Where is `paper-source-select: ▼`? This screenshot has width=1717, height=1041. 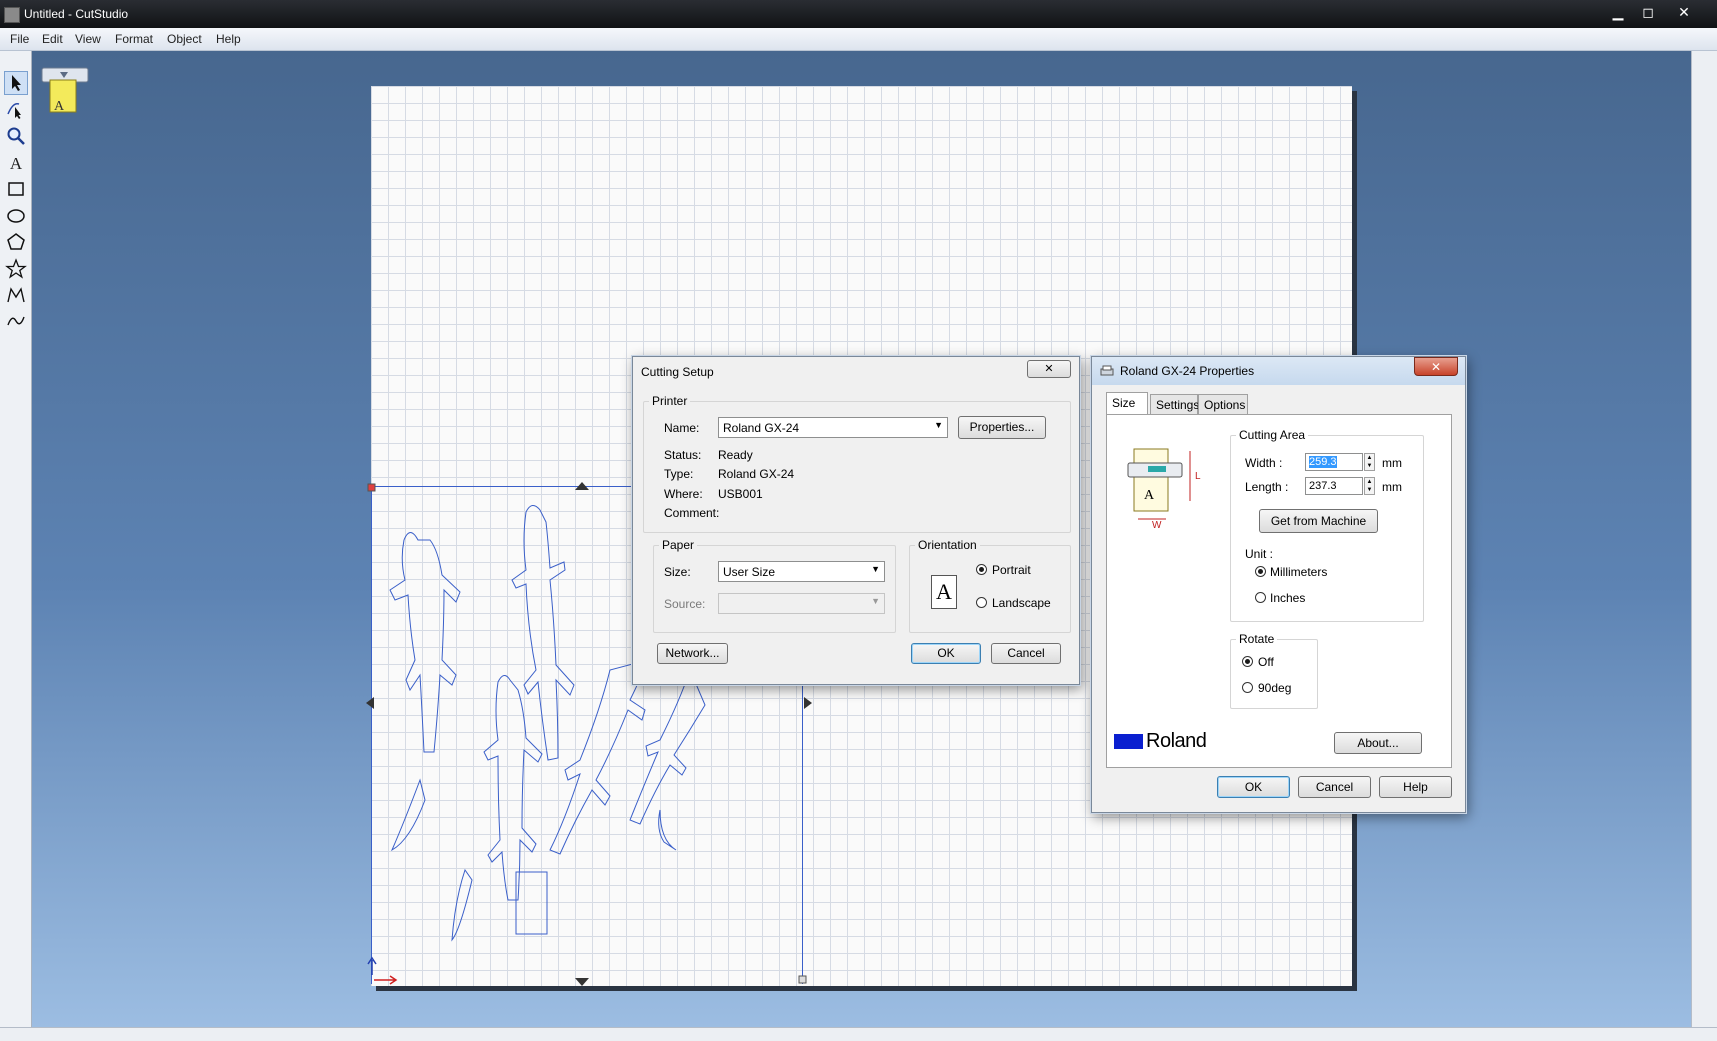 paper-source-select: ▼ is located at coordinates (801, 603).